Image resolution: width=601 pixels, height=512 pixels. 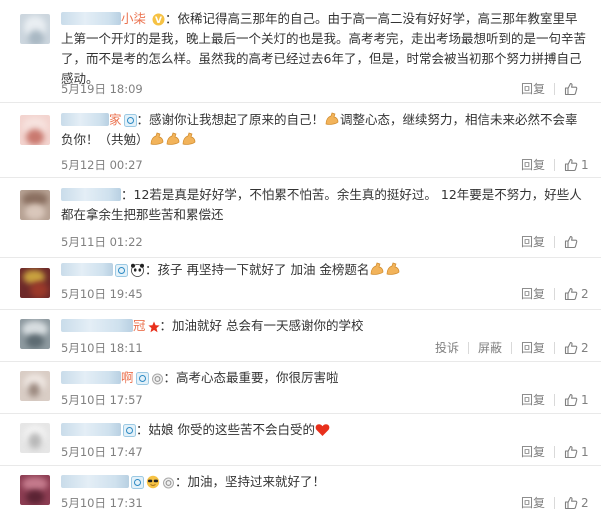 I want to click on comment-text: 加油，坚持过来就好了！, so click(x=256, y=481).